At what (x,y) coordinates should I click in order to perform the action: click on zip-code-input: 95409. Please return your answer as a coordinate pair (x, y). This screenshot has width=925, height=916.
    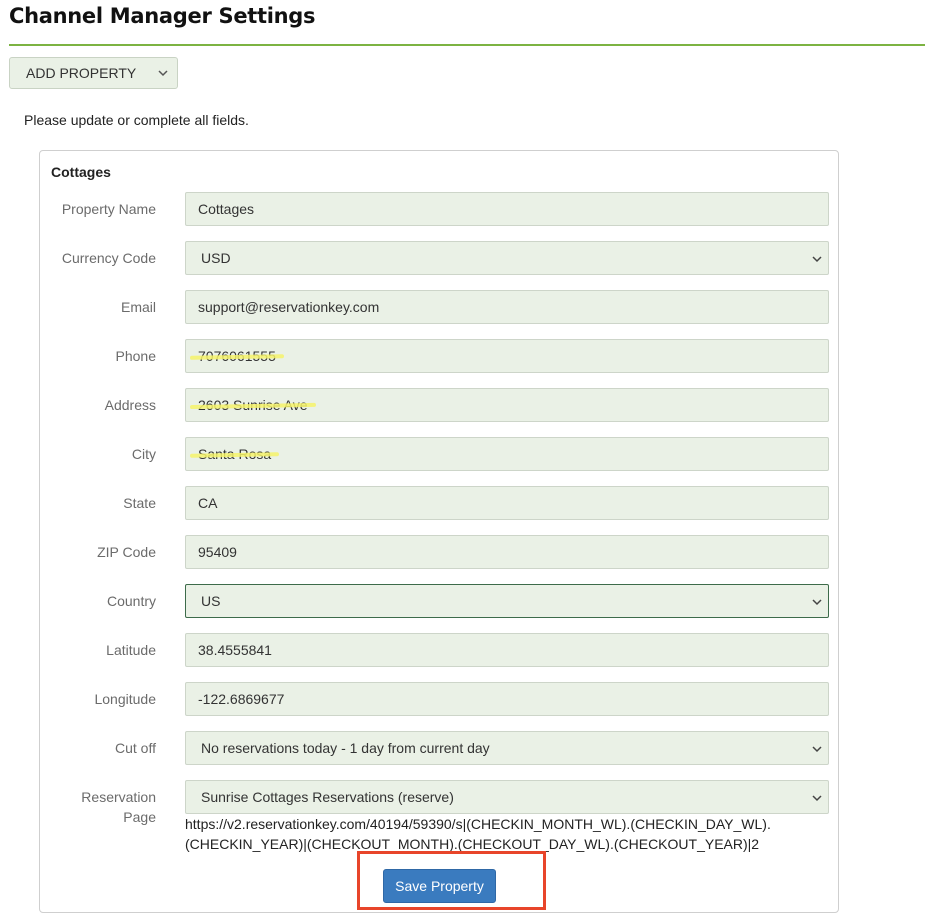
    Looking at the image, I should click on (507, 552).